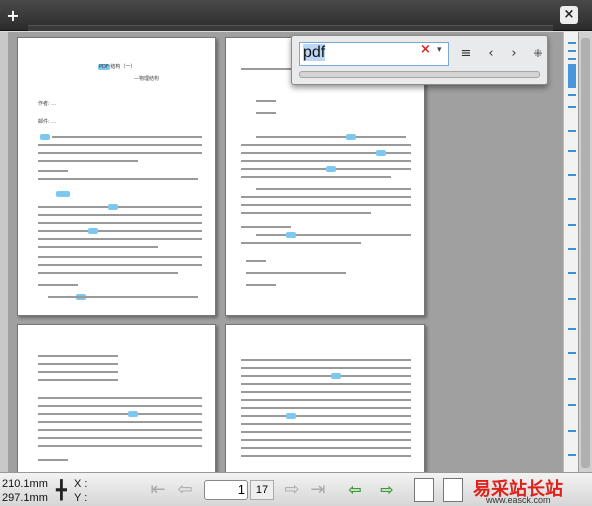 This screenshot has height=506, width=592. Describe the element at coordinates (292, 490) in the screenshot. I see `next-page-icon: ⇨` at that location.